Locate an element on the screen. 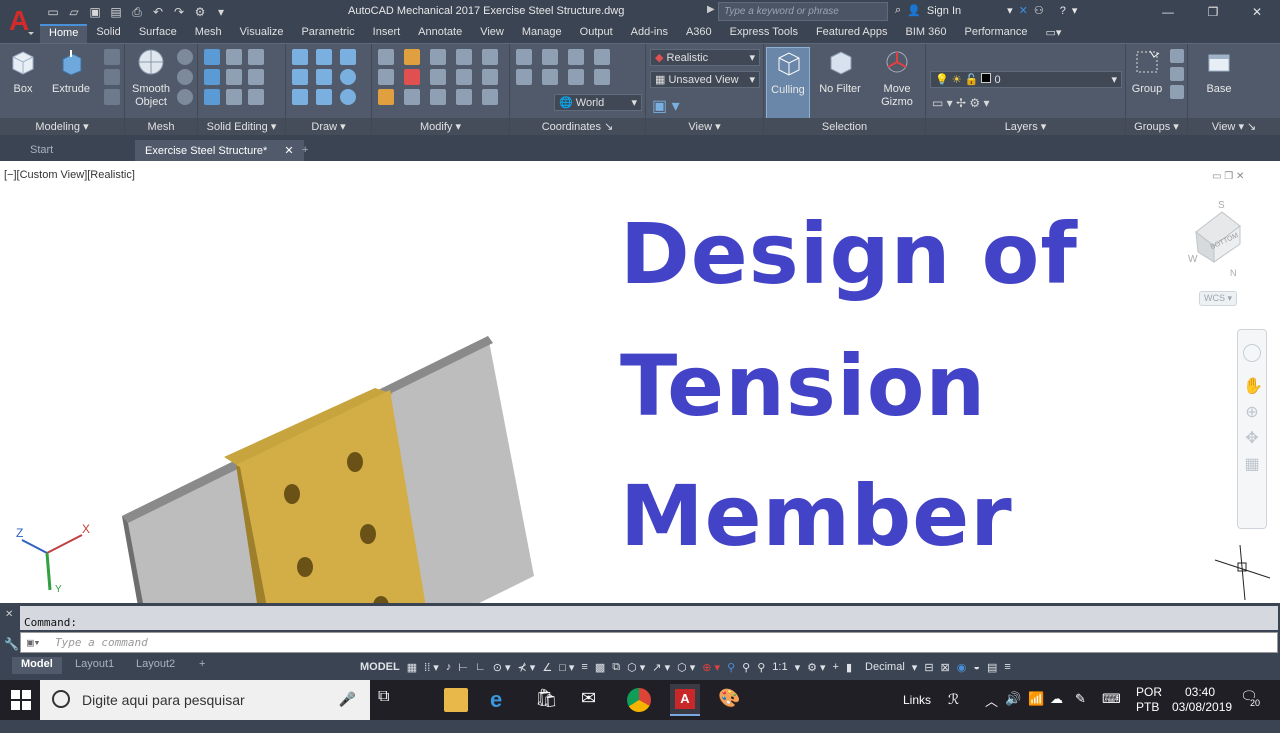 The image size is (1280, 733). ucs-origin-icon is located at coordinates (550, 57).